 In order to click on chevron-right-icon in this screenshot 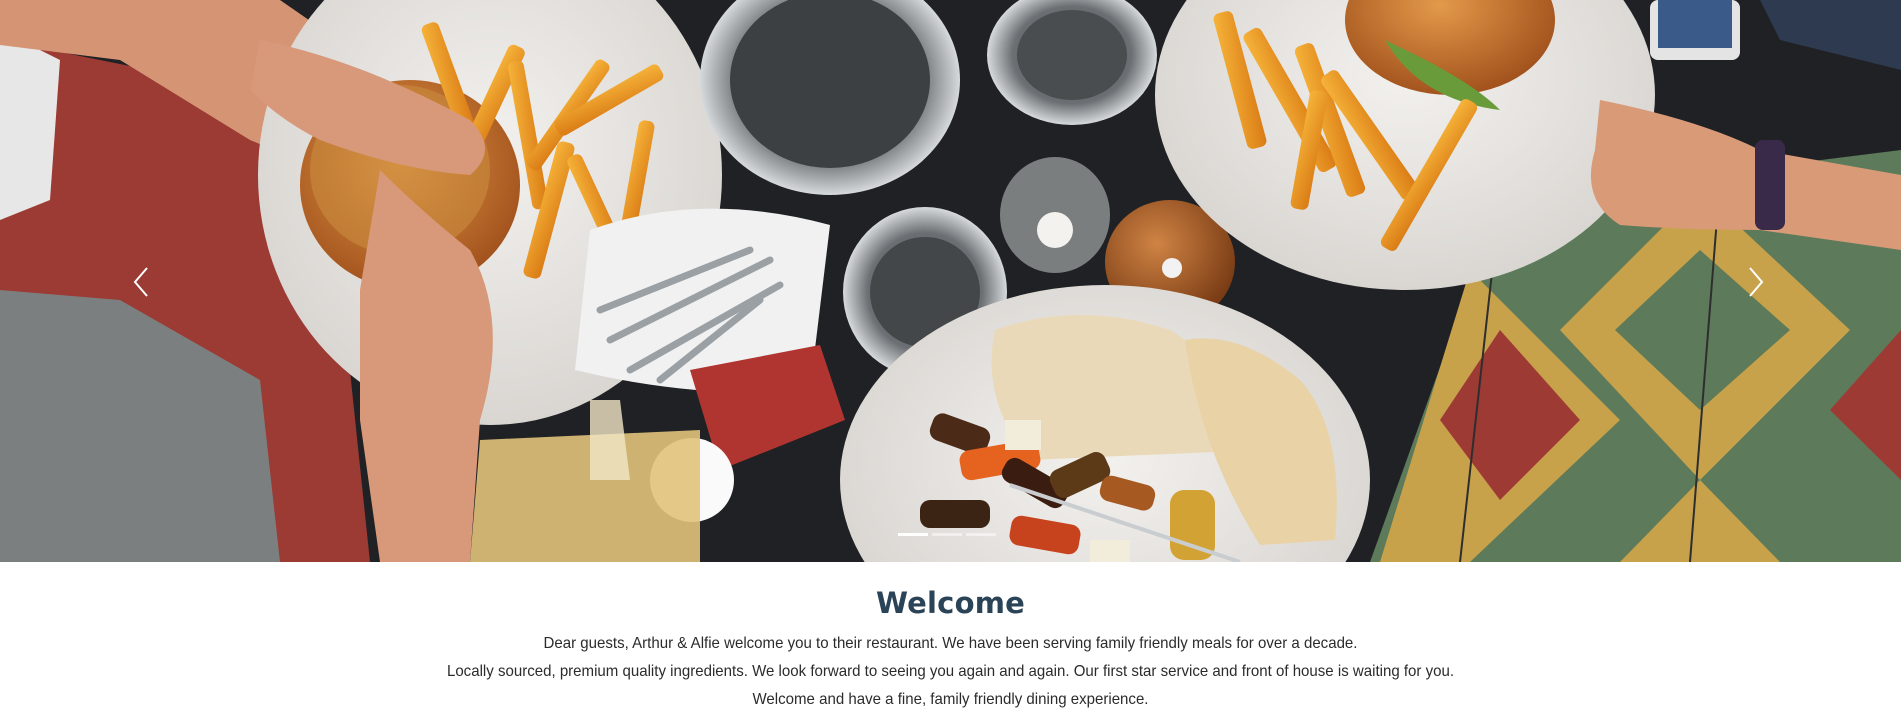, I will do `click(1756, 282)`.